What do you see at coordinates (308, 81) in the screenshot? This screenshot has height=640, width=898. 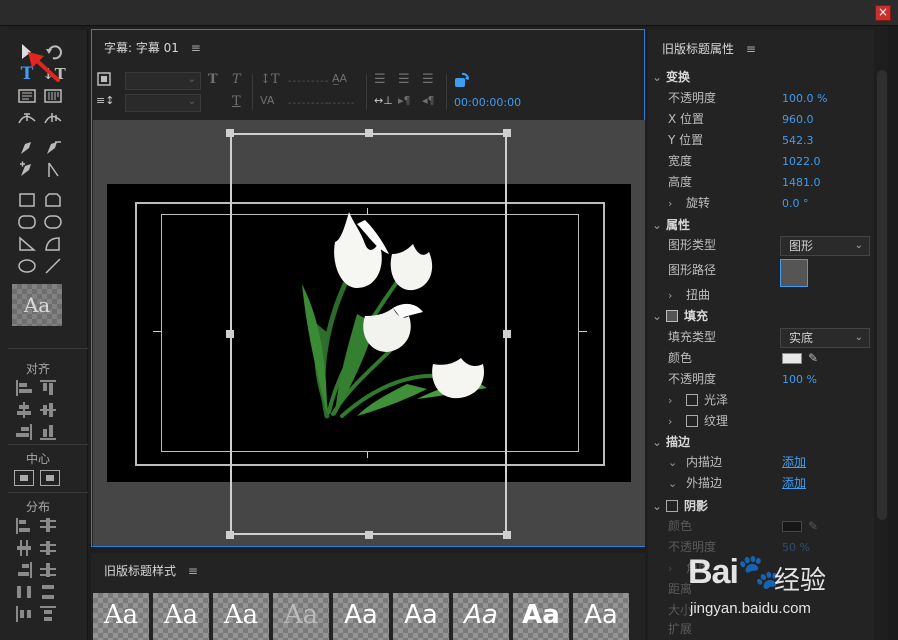 I see `font-size-field: ---------` at bounding box center [308, 81].